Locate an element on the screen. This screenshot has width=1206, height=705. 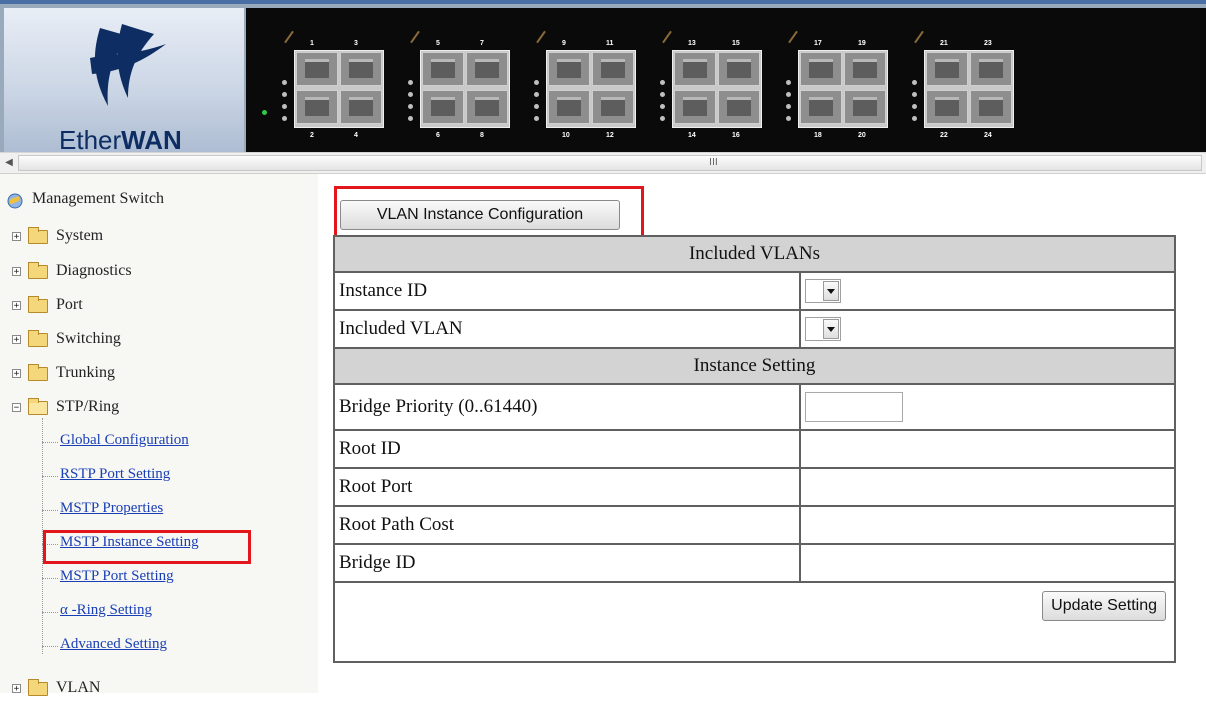
root-path-cost-value is located at coordinates (987, 525).